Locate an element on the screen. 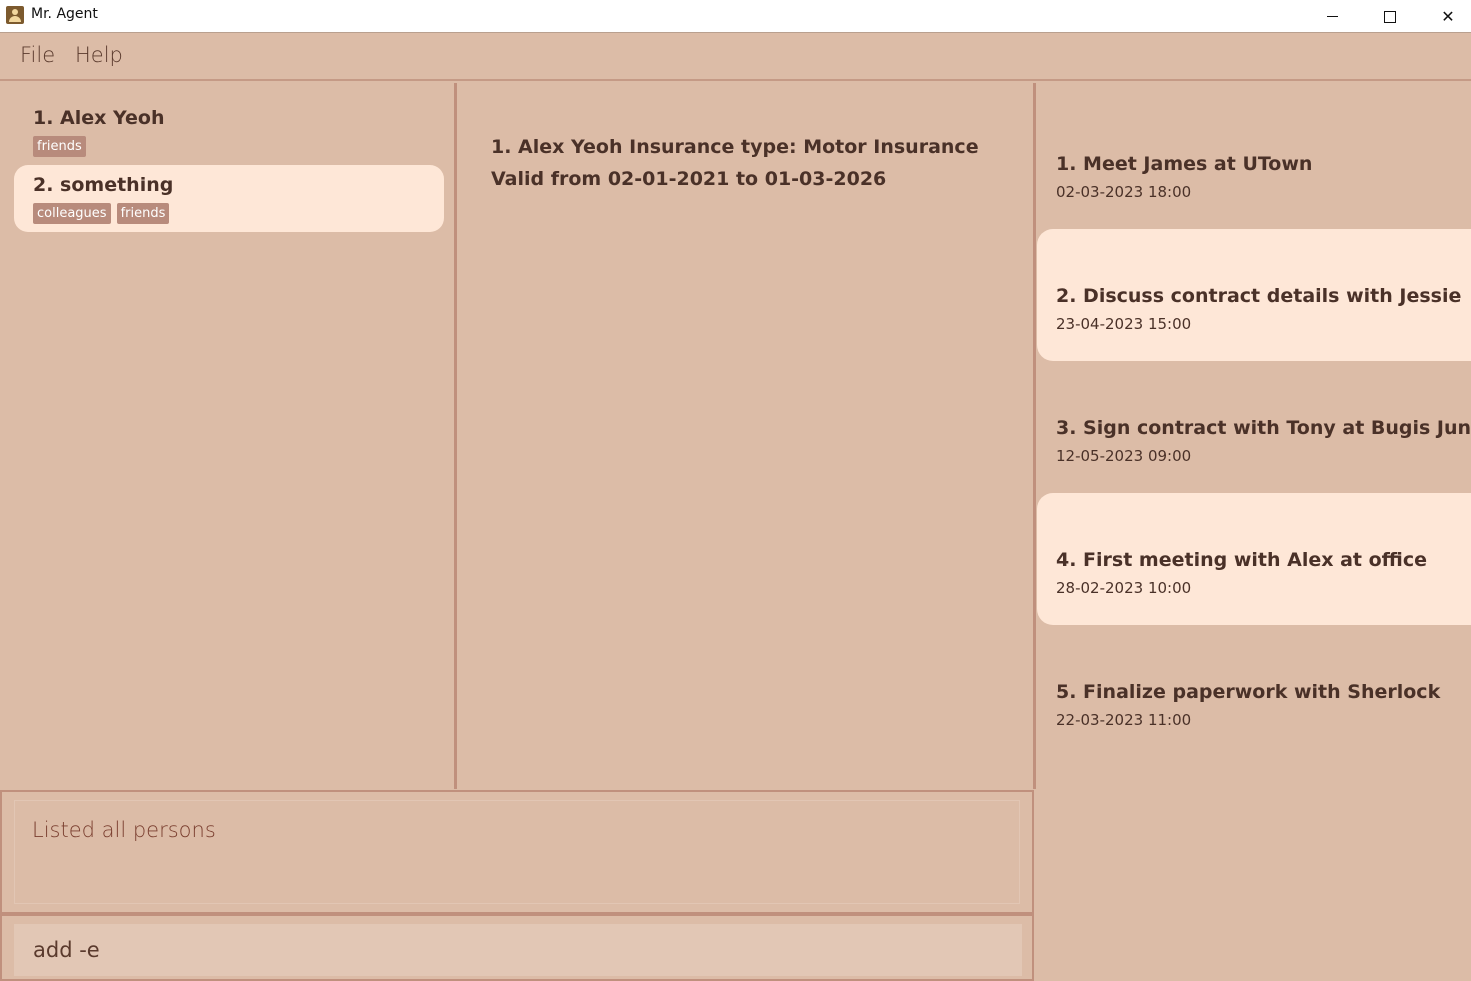 The height and width of the screenshot is (981, 1471). minimize-icon is located at coordinates (1332, 16).